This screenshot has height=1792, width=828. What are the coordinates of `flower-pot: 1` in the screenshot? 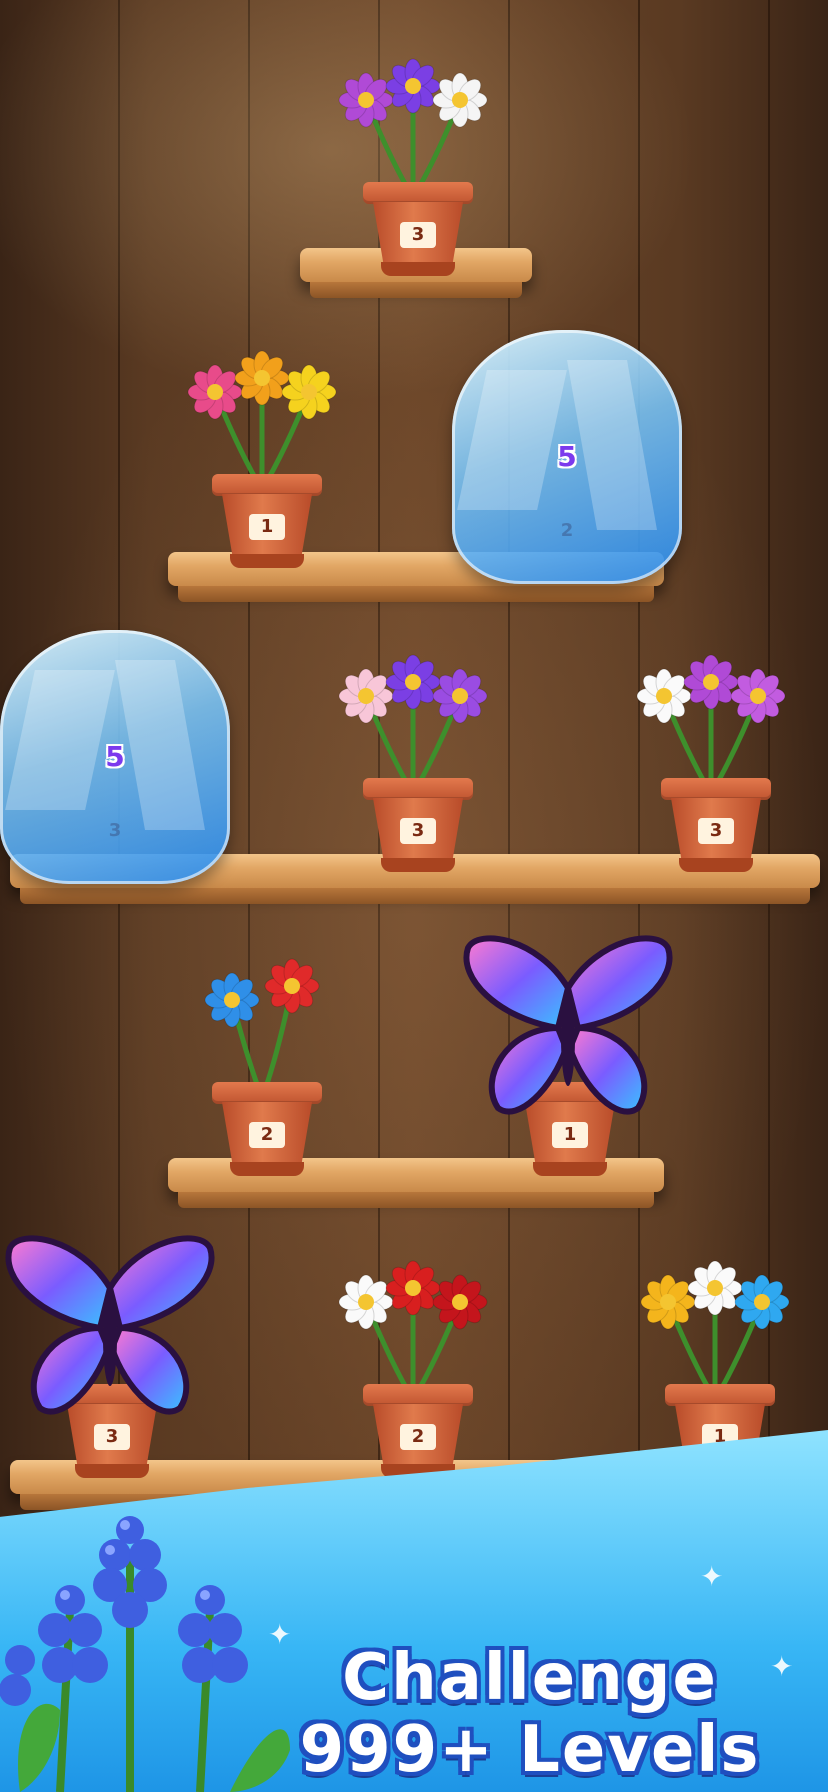 It's located at (262, 455).